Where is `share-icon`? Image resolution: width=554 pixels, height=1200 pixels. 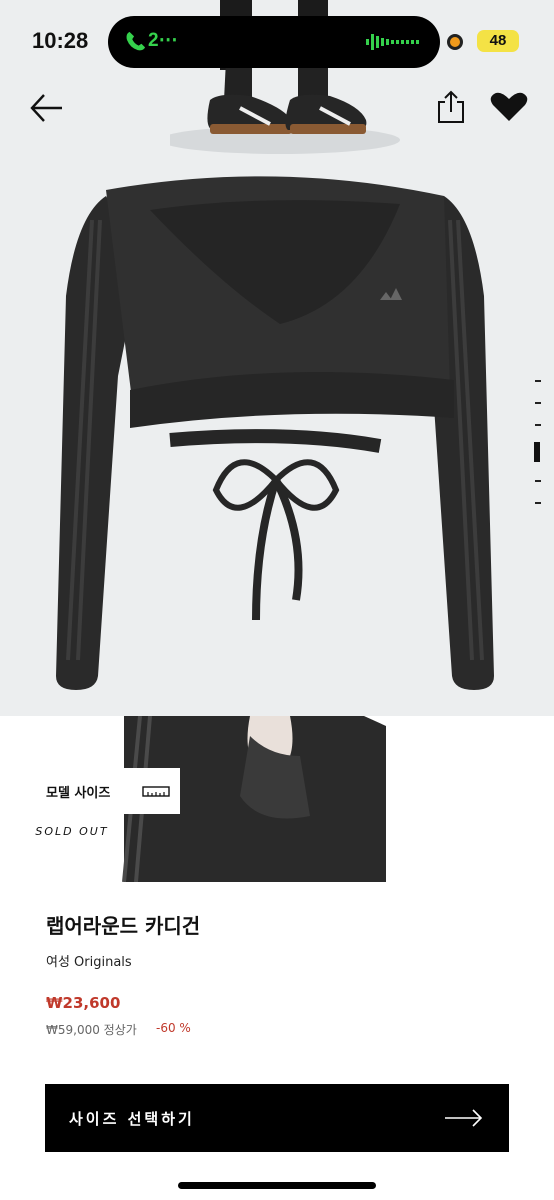
share-icon is located at coordinates (451, 106).